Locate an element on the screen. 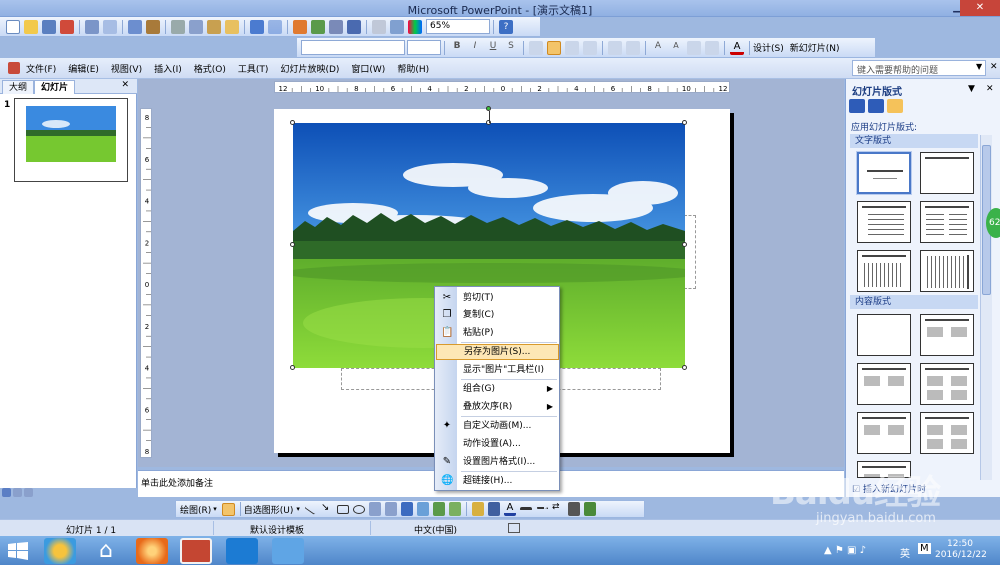 This screenshot has height=565, width=1000. normal-view-icon is located at coordinates (6, 492).